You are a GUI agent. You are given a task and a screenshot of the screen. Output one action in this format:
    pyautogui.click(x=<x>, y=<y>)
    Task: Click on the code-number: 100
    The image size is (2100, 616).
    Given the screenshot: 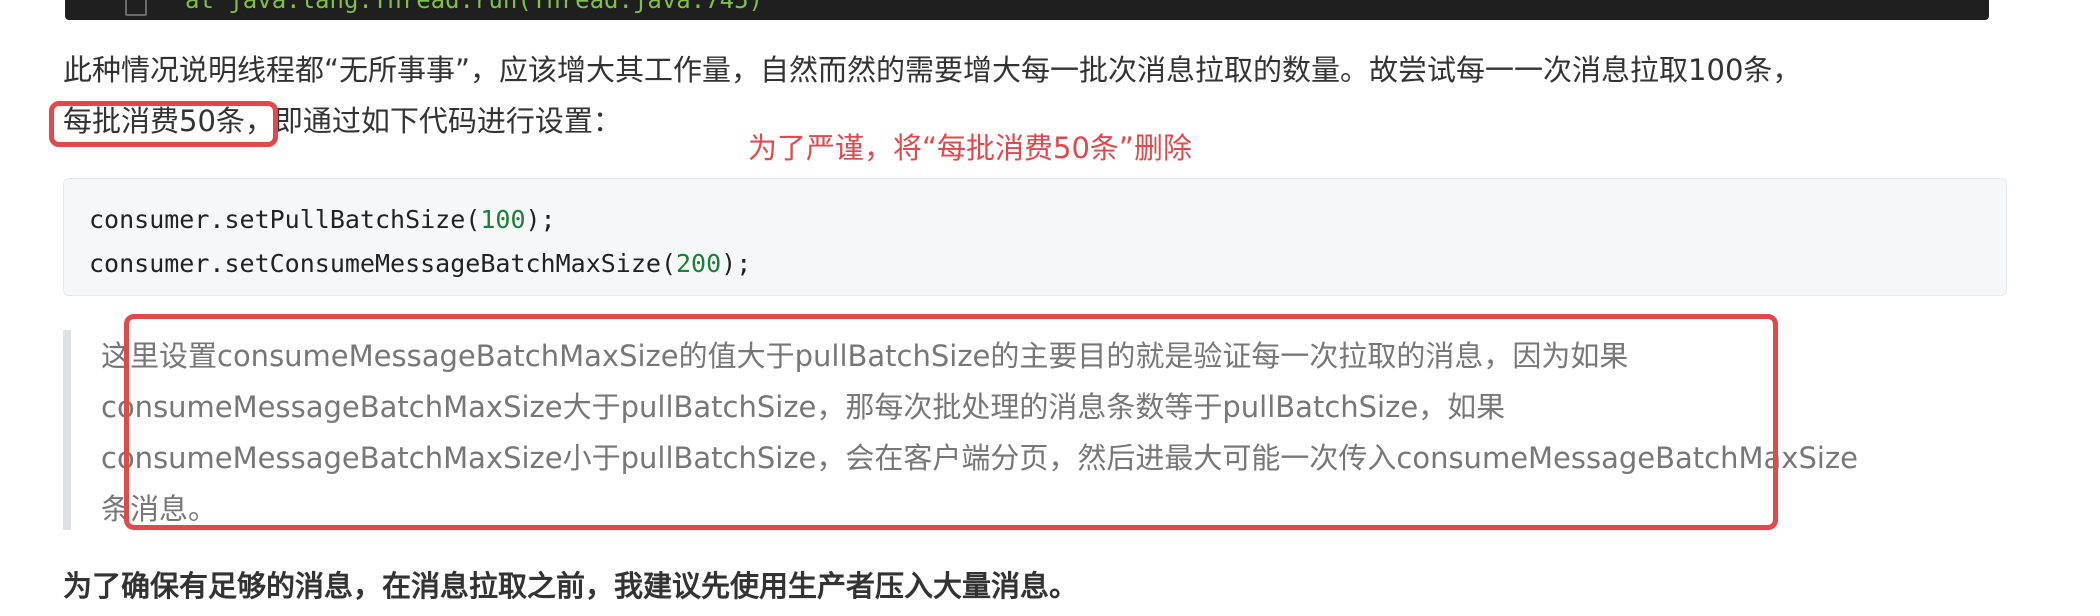 What is the action you would take?
    pyautogui.click(x=503, y=219)
    